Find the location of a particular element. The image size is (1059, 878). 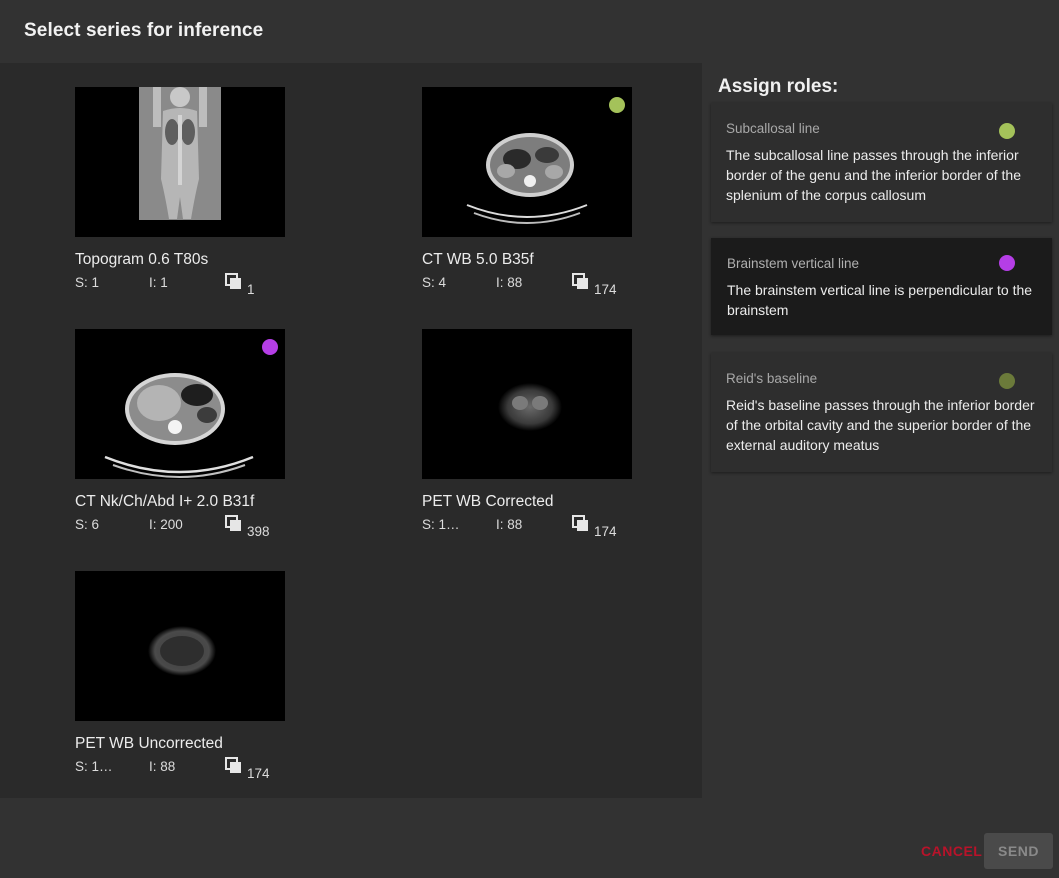

series-card-ct-wb: CT WB 5.0 B35f S: 4 I: 88 174 is located at coordinates (537, 192).